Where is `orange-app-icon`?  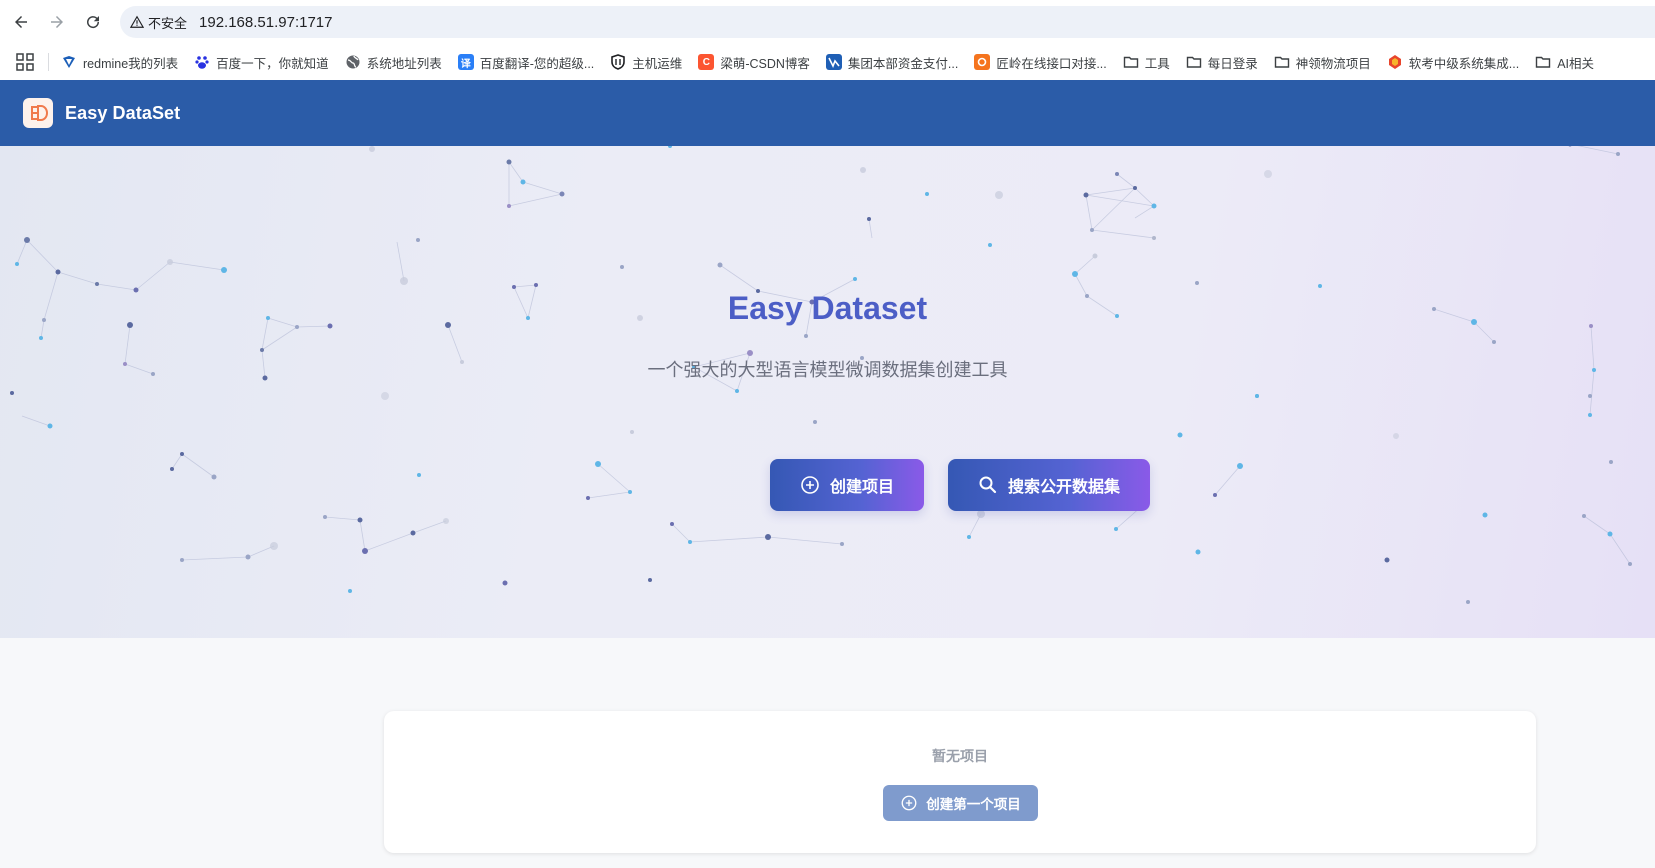
orange-app-icon is located at coordinates (982, 62).